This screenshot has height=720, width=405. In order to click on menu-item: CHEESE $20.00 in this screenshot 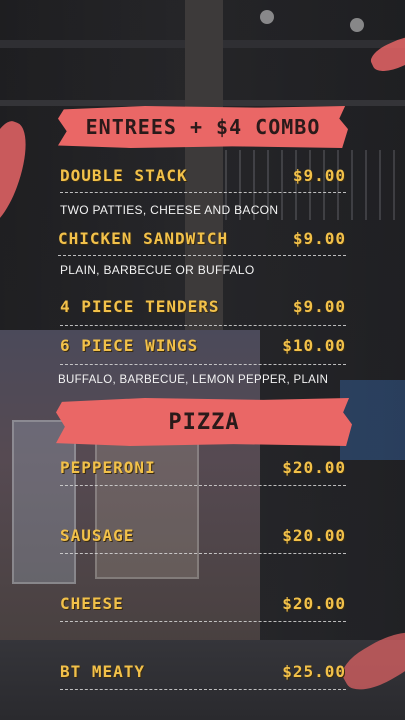, I will do `click(203, 611)`.